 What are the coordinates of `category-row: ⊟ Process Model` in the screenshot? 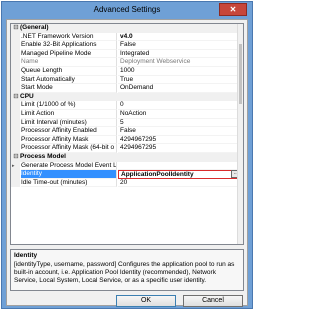 It's located at (127, 157).